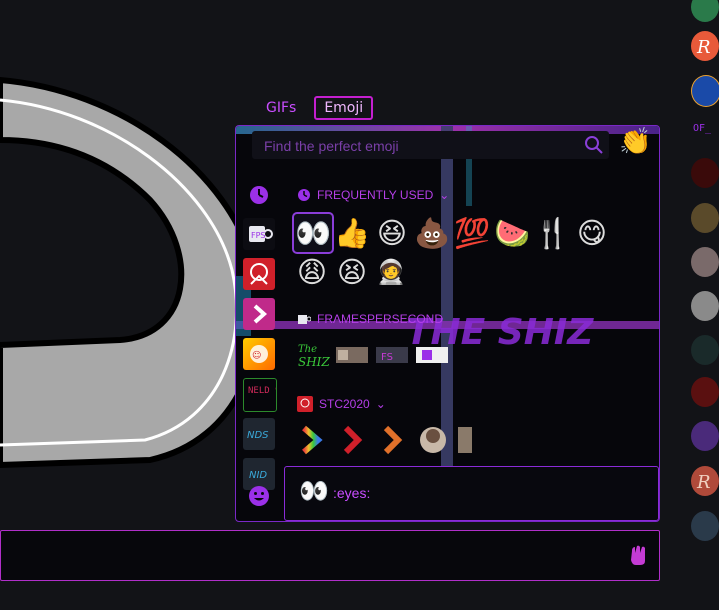  Describe the element at coordinates (705, 350) in the screenshot. I see `server-icon-skull` at that location.